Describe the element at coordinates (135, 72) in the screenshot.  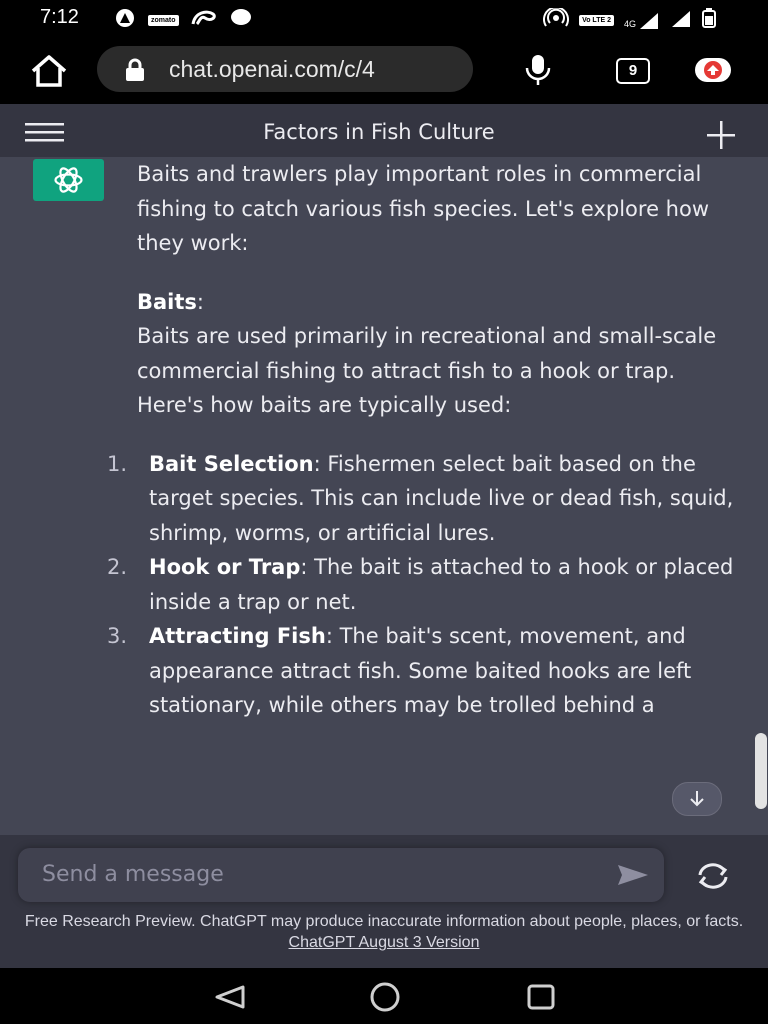
I see `lock-icon` at that location.